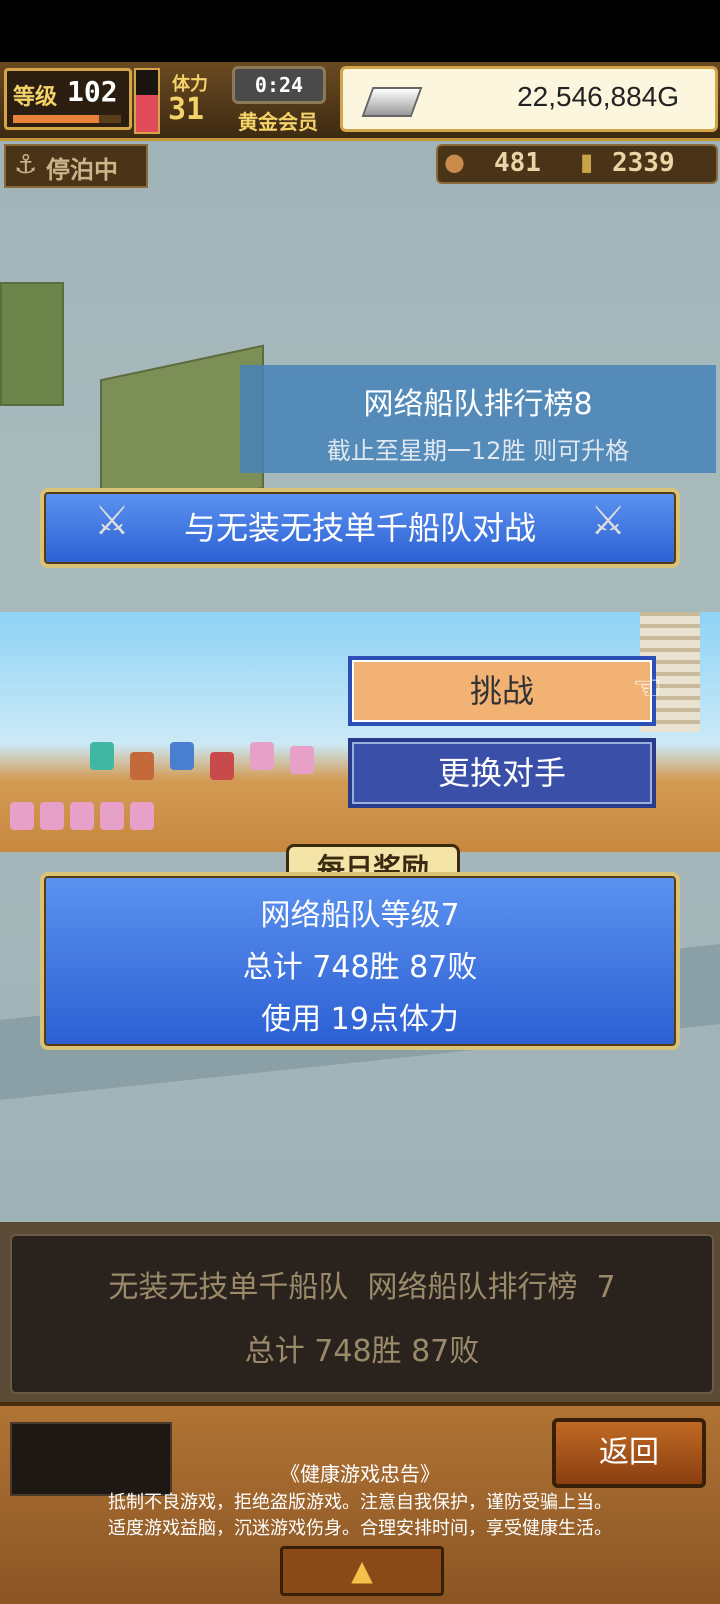 The width and height of the screenshot is (720, 1604). I want to click on up-arrow-icon: ▲, so click(362, 1570).